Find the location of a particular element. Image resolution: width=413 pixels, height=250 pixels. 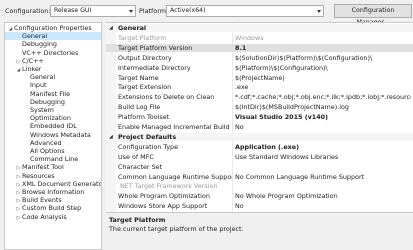

property-name: Configuration Type is located at coordinates (148, 146).